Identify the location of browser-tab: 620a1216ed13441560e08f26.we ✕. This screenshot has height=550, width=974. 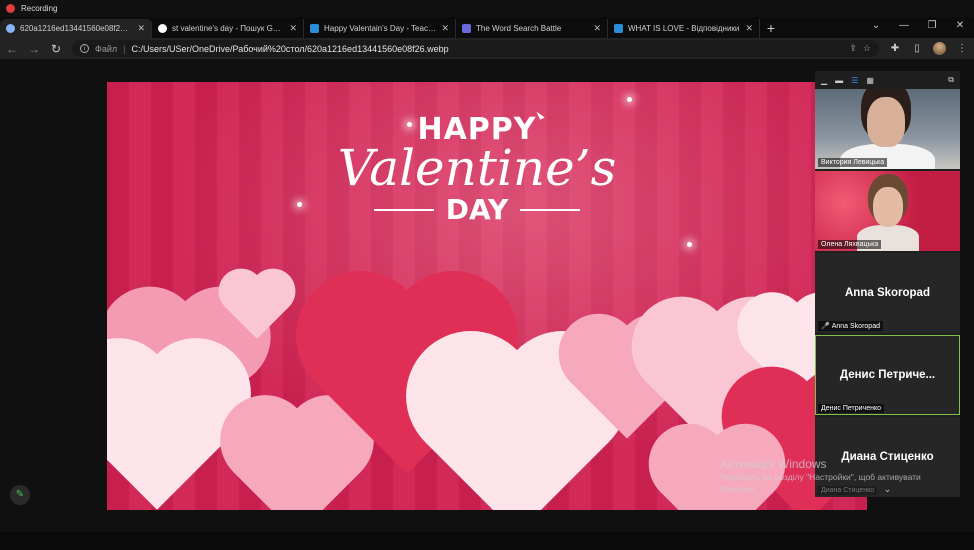
(76, 28).